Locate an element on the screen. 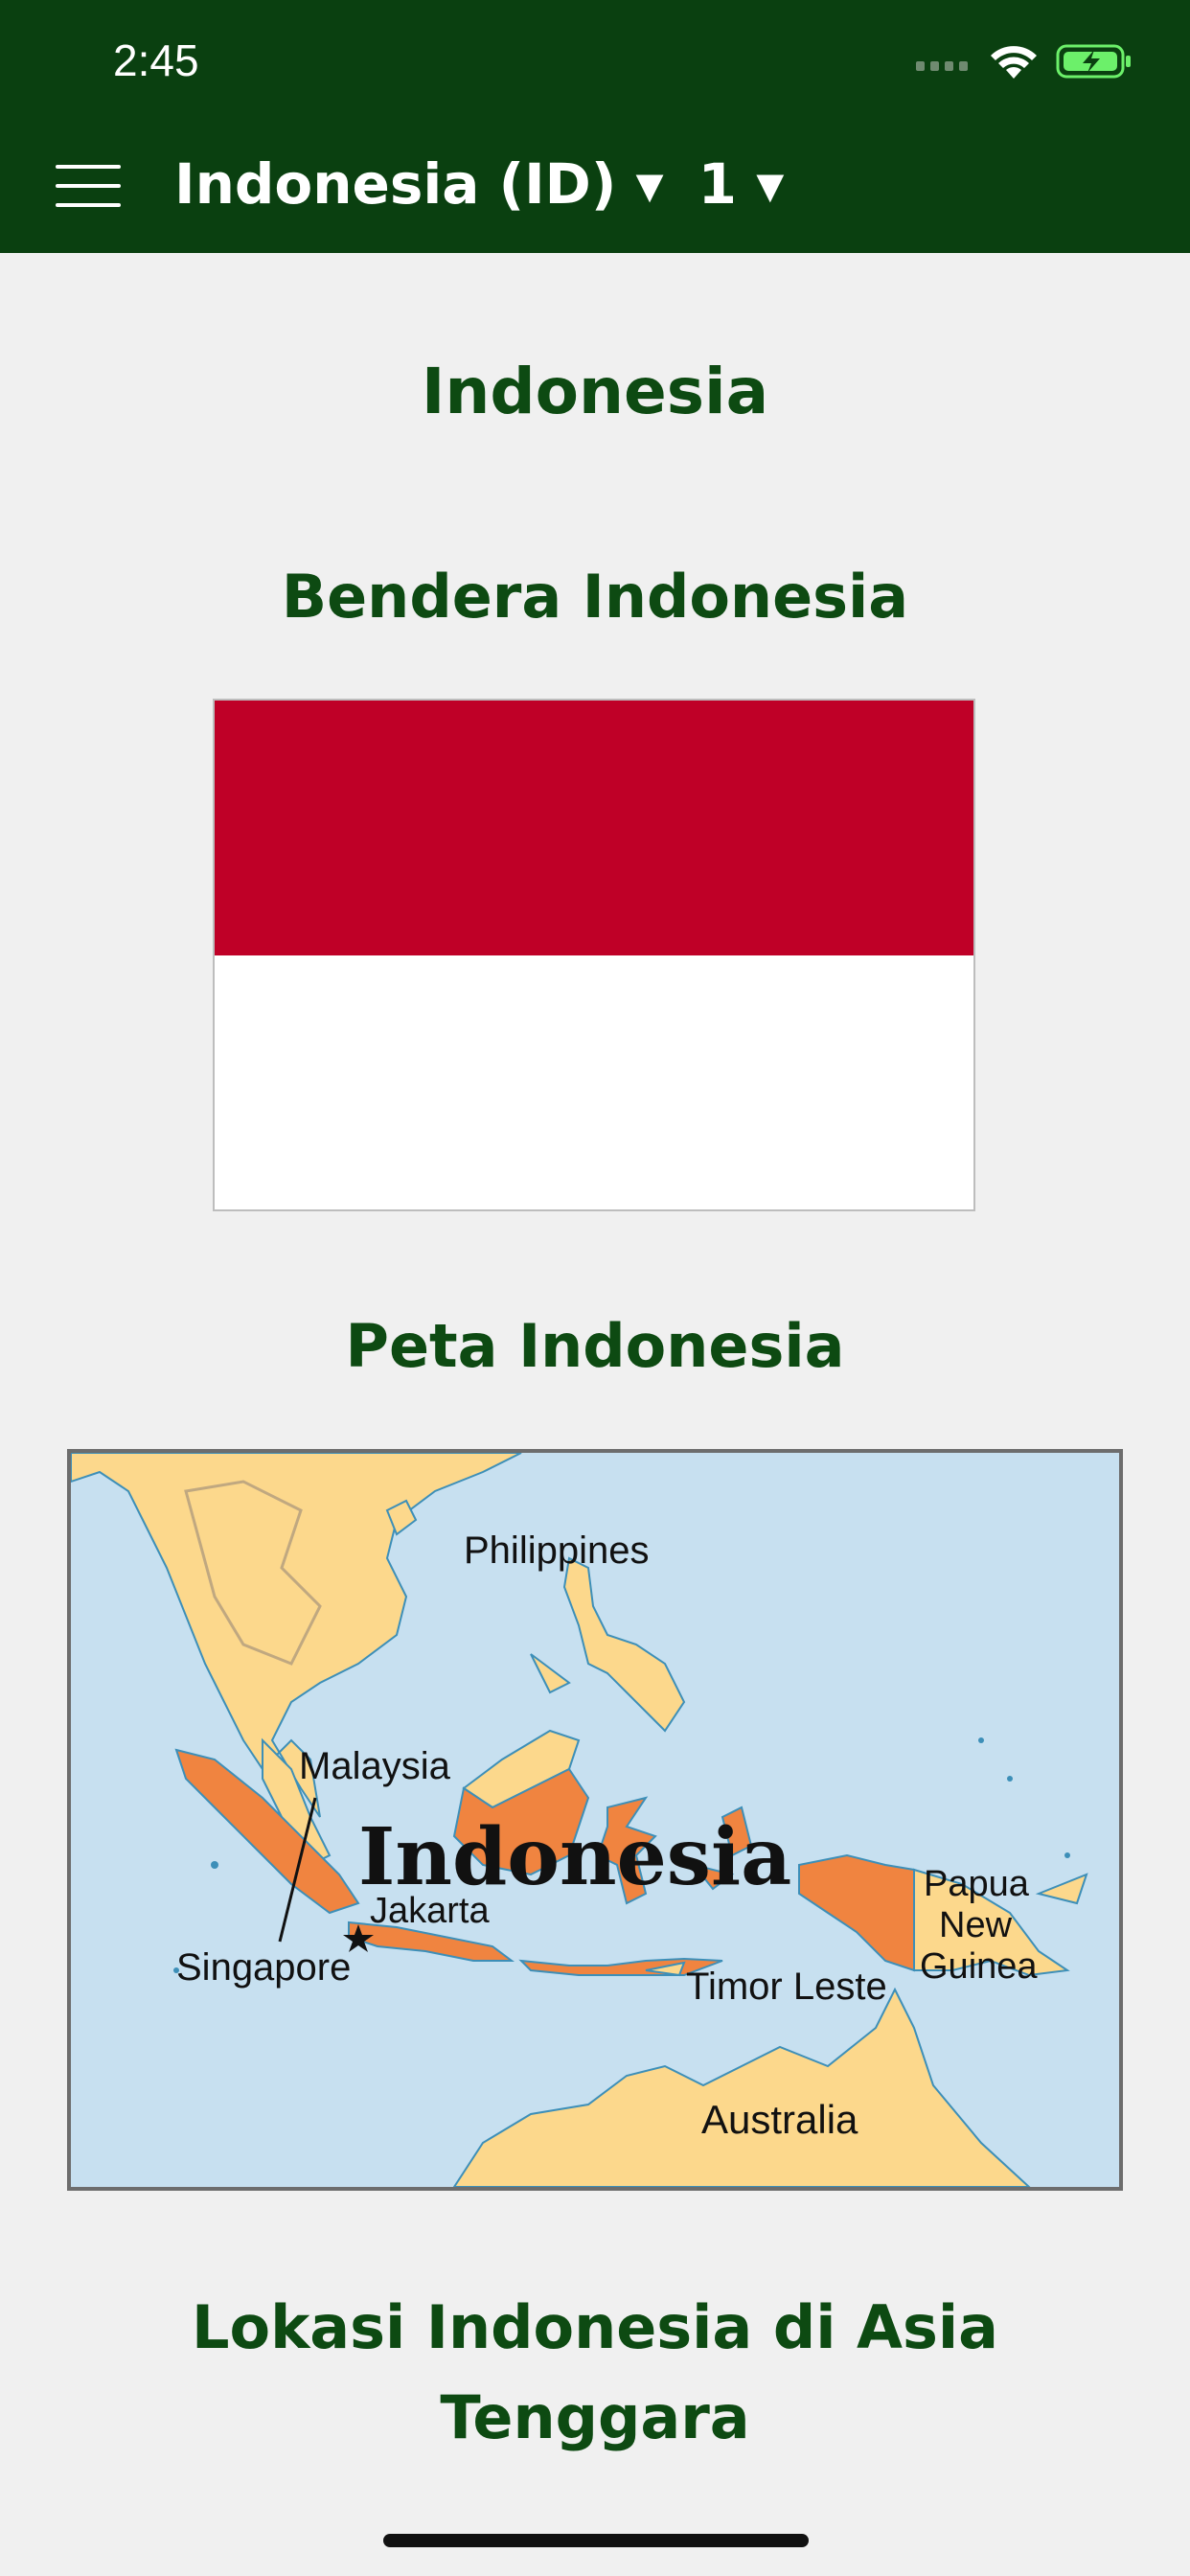 Image resolution: width=1190 pixels, height=2576 pixels. header-selectors: Indonesia (ID) ▾ 1 ▾ is located at coordinates (479, 184).